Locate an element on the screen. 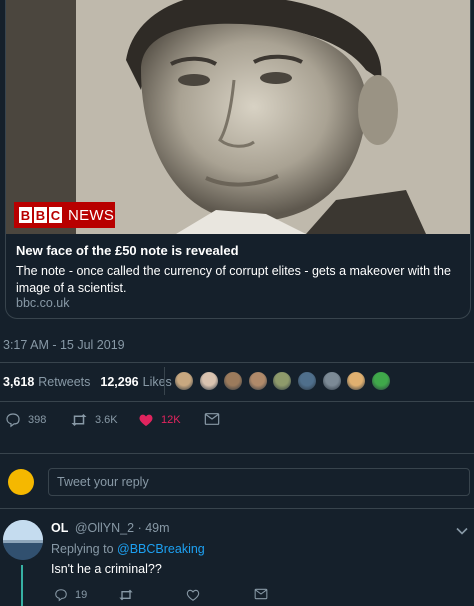 This screenshot has height=606, width=474. likes-stat: 12,296 Likes is located at coordinates (135, 382).